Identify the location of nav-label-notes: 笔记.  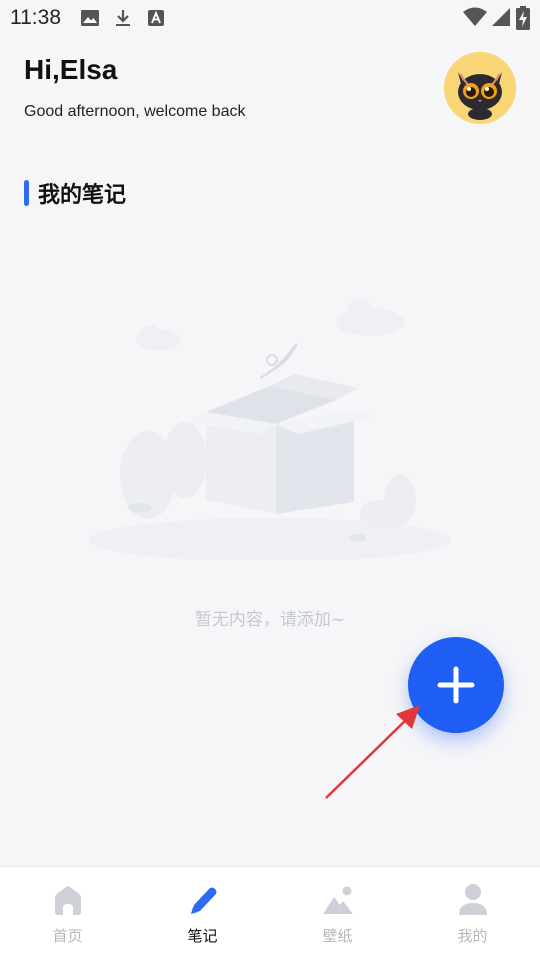
(202, 936).